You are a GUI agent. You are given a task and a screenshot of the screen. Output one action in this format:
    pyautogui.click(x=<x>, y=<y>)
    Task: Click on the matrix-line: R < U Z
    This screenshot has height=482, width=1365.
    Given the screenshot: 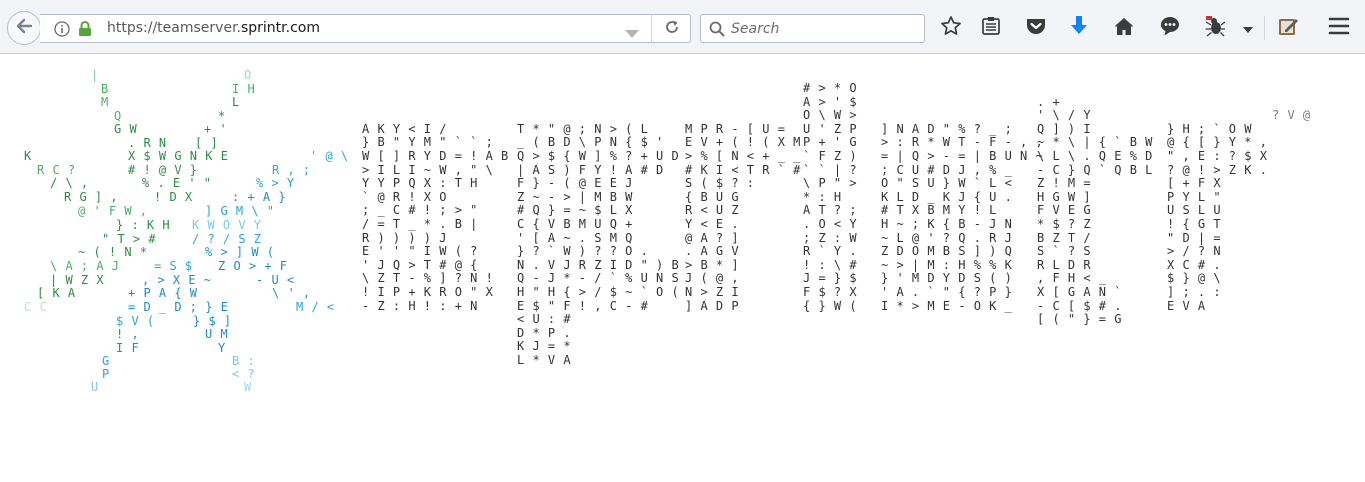 What is the action you would take?
    pyautogui.click(x=712, y=210)
    